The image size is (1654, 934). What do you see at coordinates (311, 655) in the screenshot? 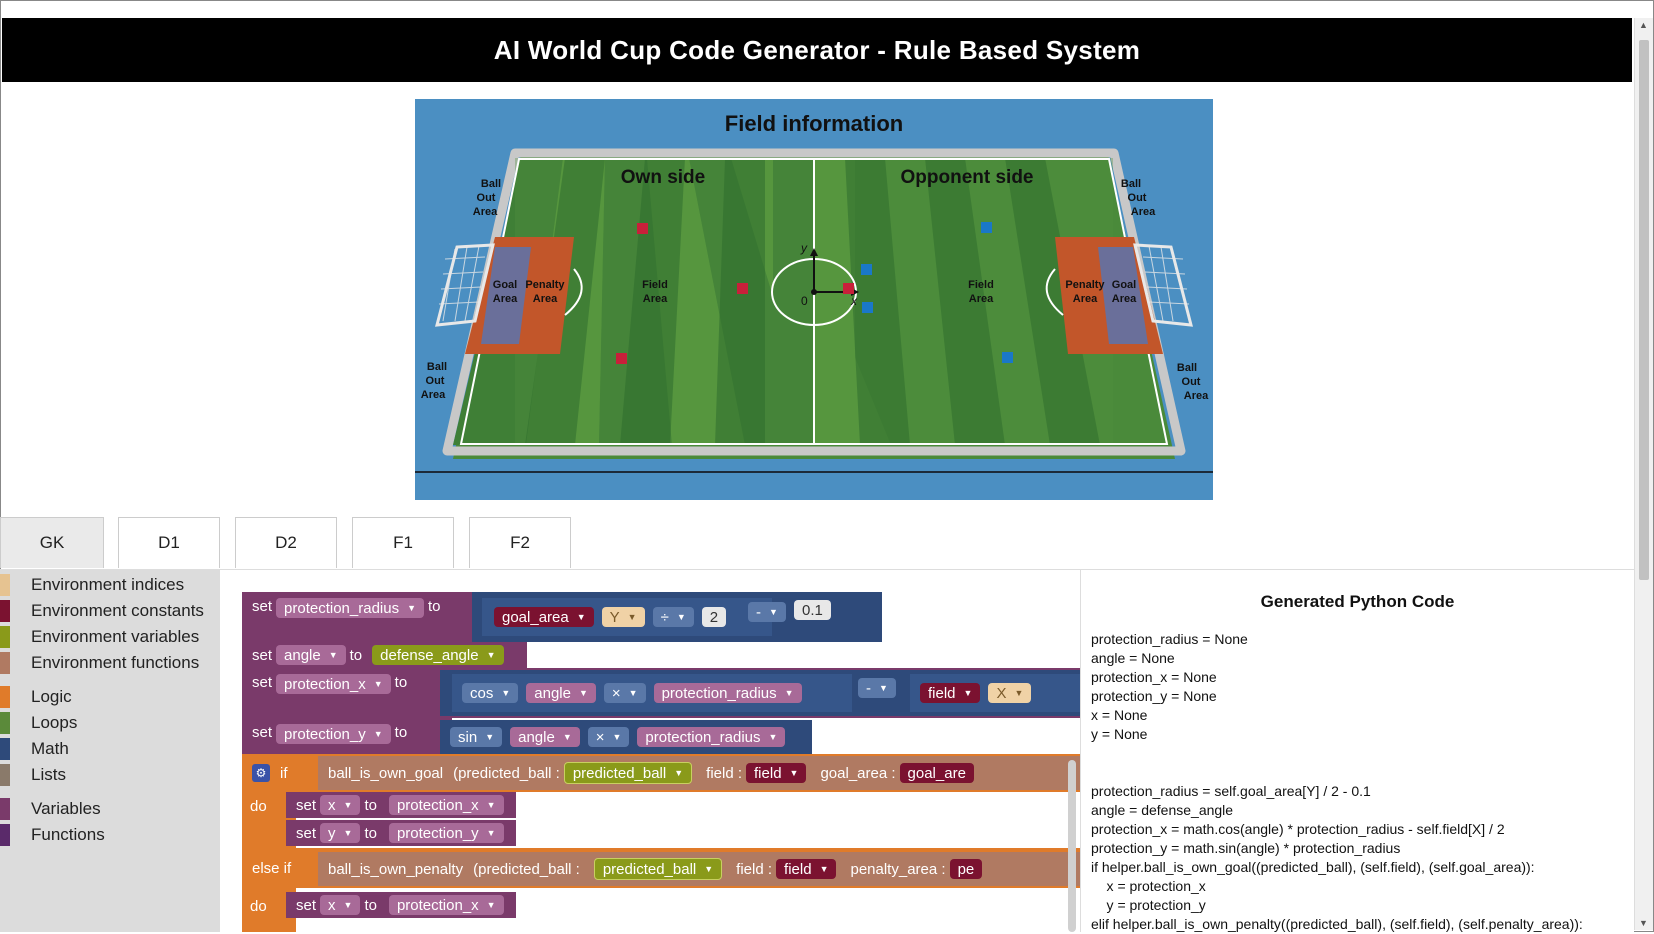
I see `var-dropdown: angle ▼` at bounding box center [311, 655].